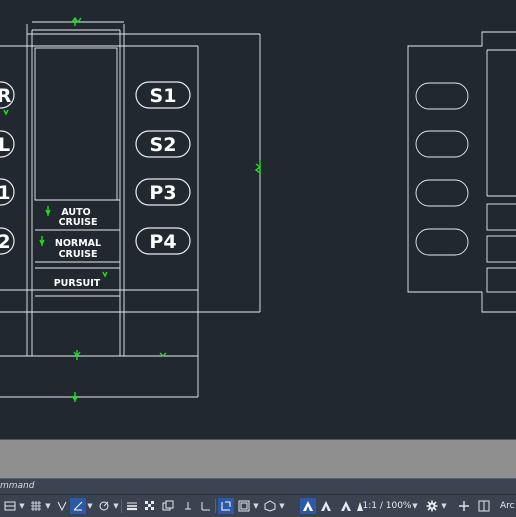  What do you see at coordinates (78, 243) in the screenshot?
I see `normal-cruise-line1: NORMAL` at bounding box center [78, 243].